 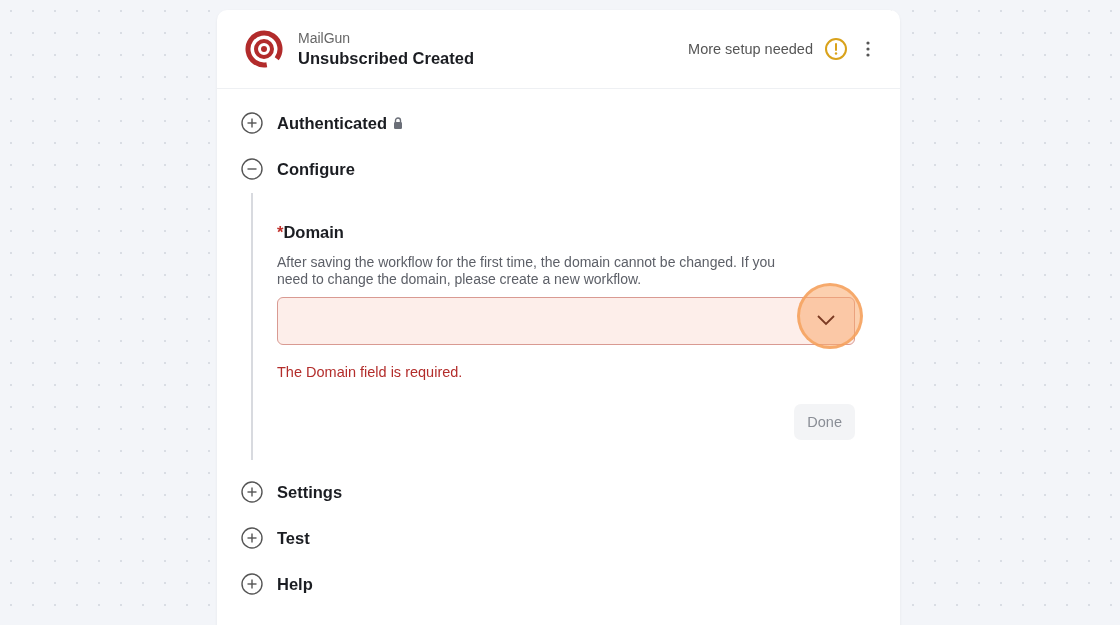 I want to click on section-toggle: Help, so click(x=277, y=584).